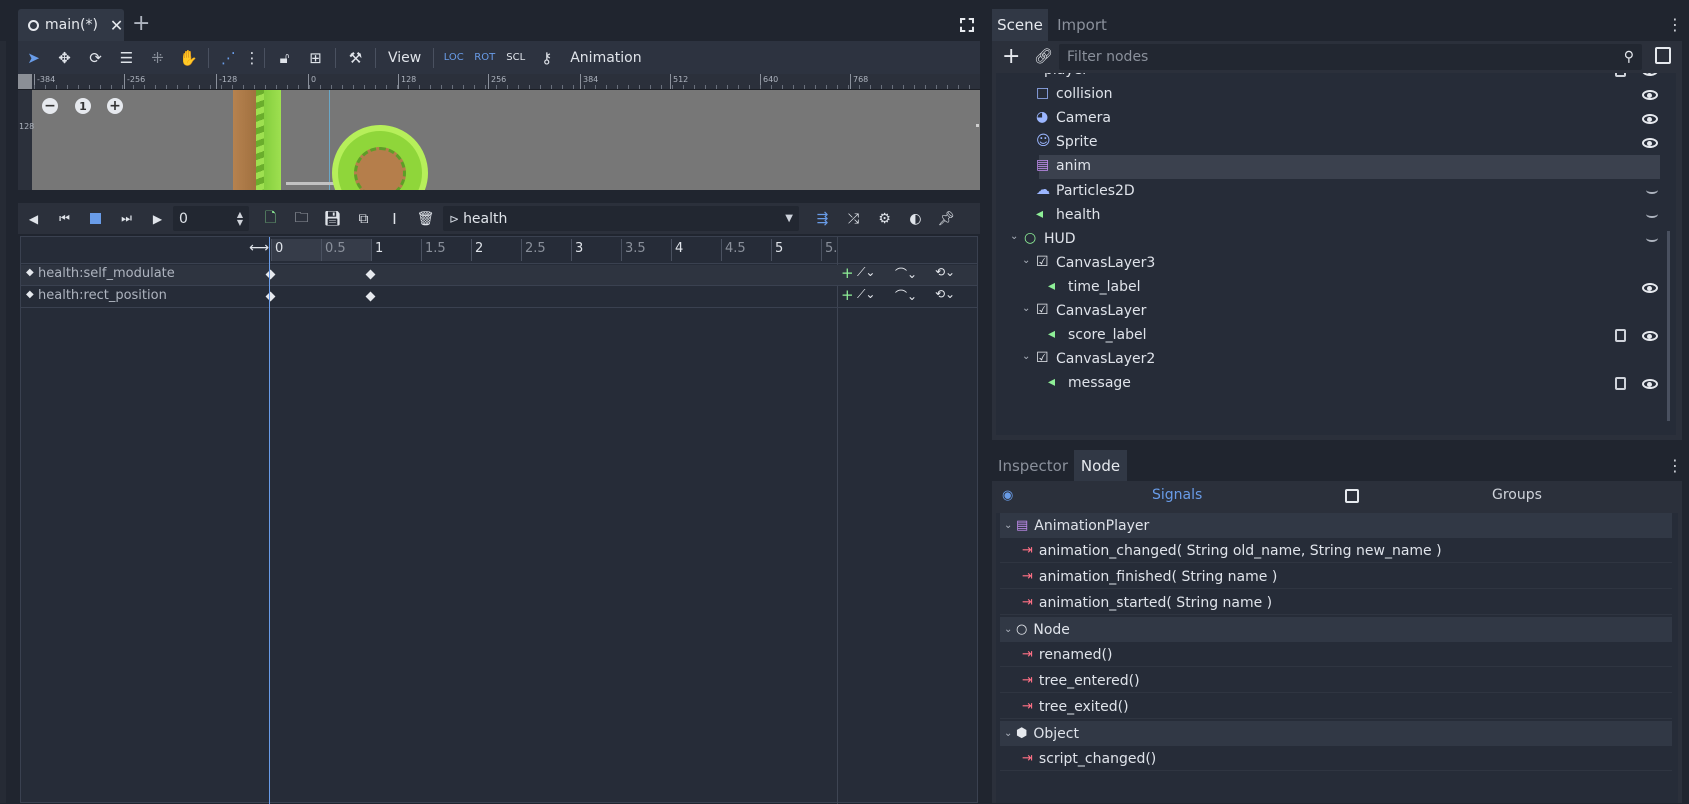 The image size is (1689, 804). I want to click on new-animation-icon: 🗋︎, so click(270, 219).